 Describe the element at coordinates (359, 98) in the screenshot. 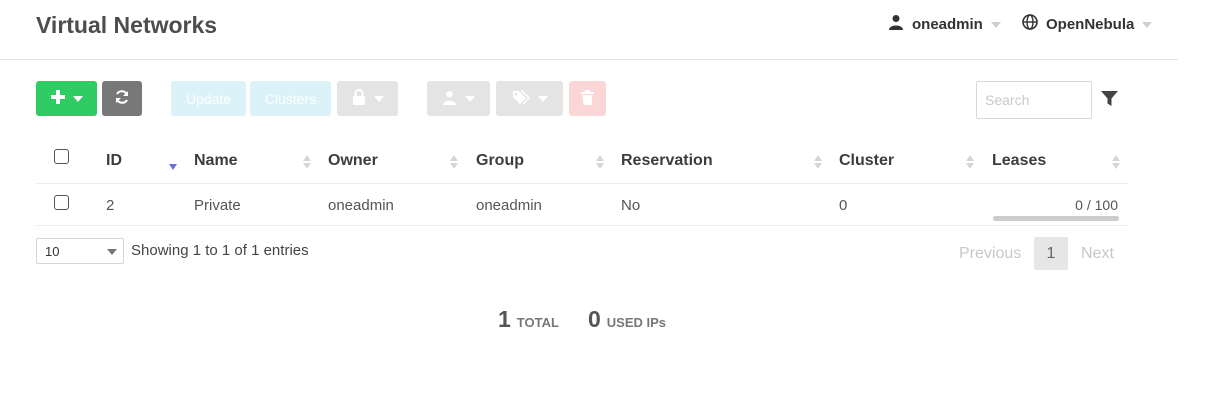

I see `lock-icon` at that location.